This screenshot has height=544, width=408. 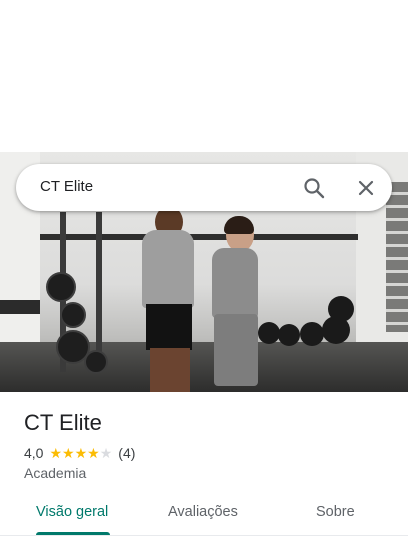 I want to click on place-tabs: Visão geral Avaliações Sobre, so click(x=204, y=519).